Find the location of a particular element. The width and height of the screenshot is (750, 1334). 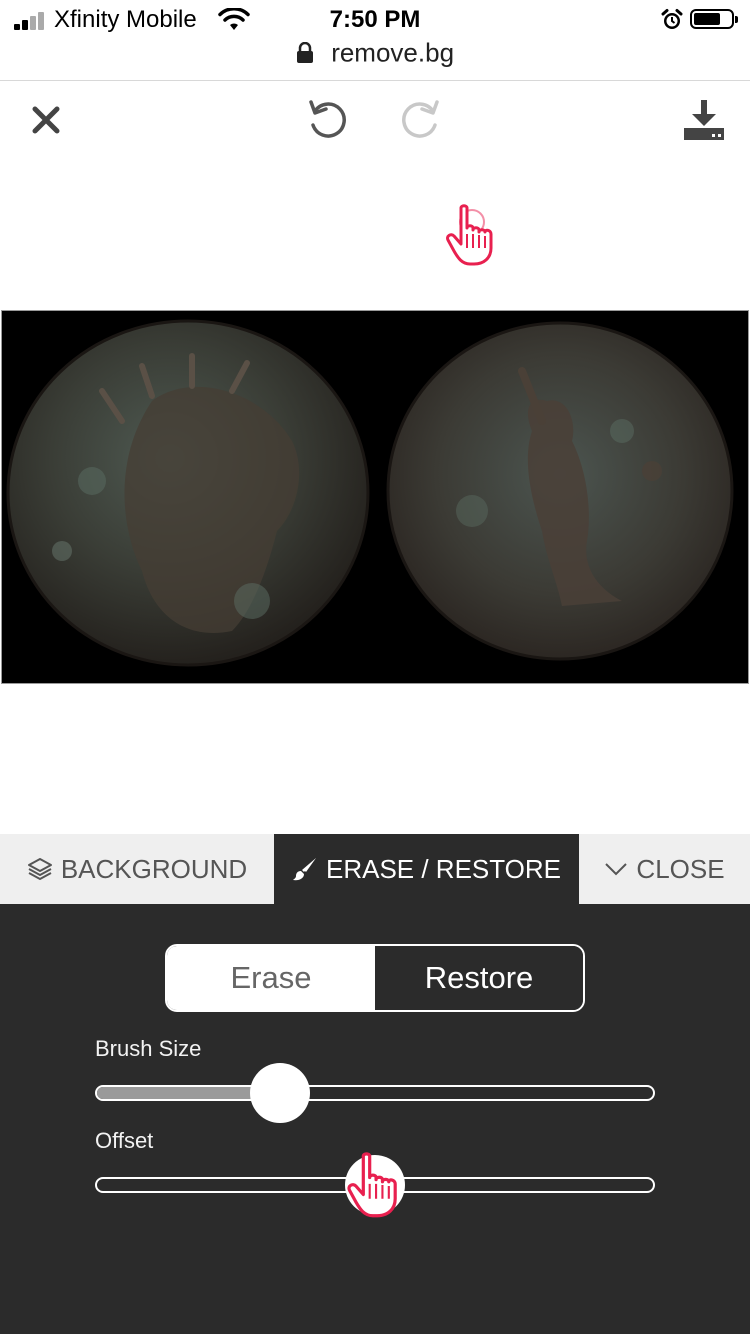

alarm-icon is located at coordinates (672, 19).